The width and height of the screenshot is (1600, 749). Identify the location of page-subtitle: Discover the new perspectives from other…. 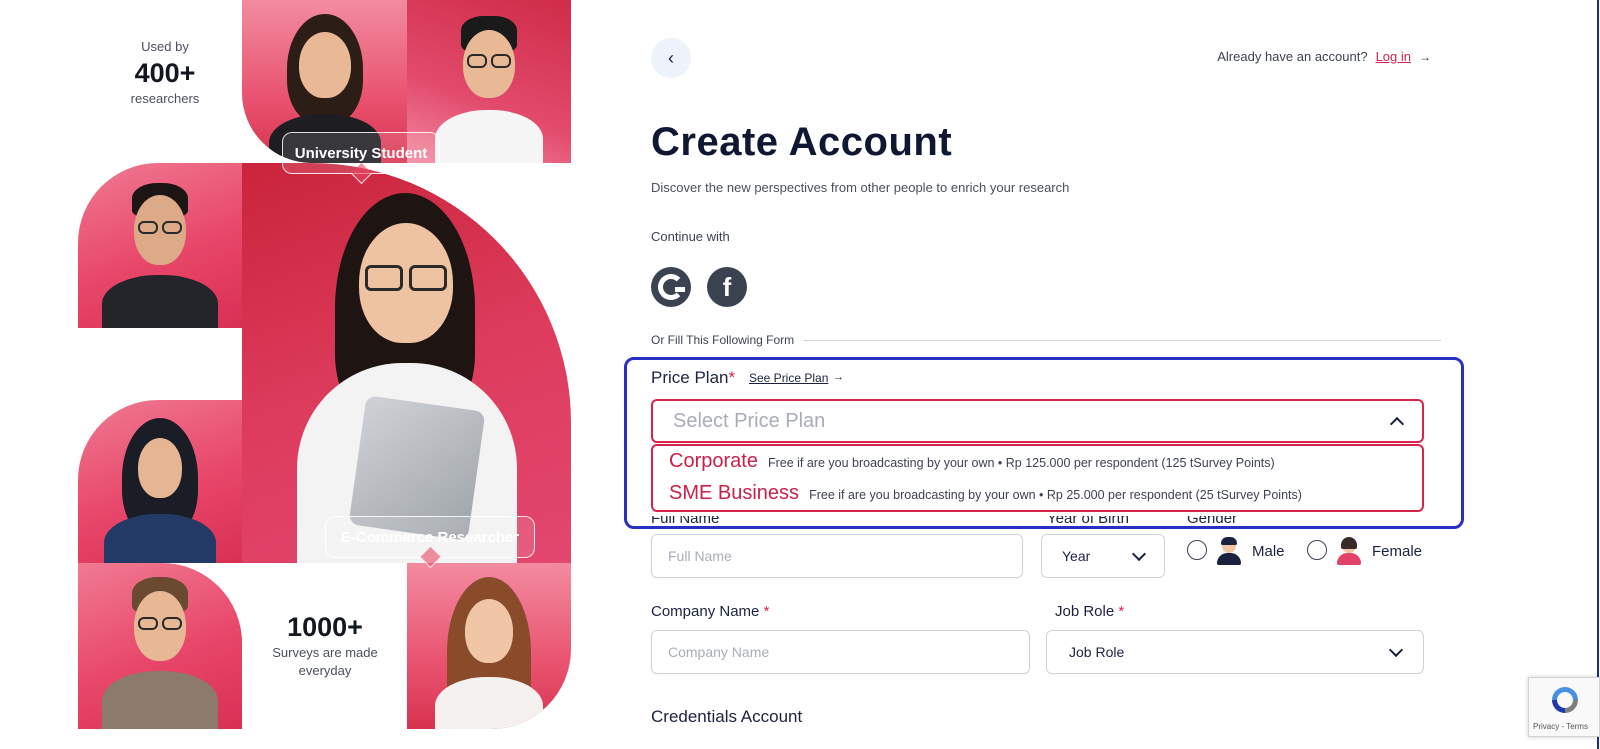
(860, 187).